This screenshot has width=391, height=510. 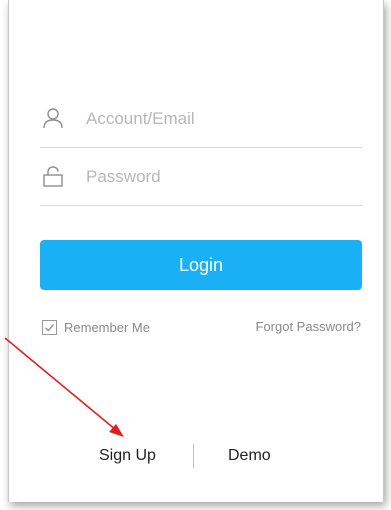 What do you see at coordinates (53, 176) in the screenshot?
I see `lock-icon` at bounding box center [53, 176].